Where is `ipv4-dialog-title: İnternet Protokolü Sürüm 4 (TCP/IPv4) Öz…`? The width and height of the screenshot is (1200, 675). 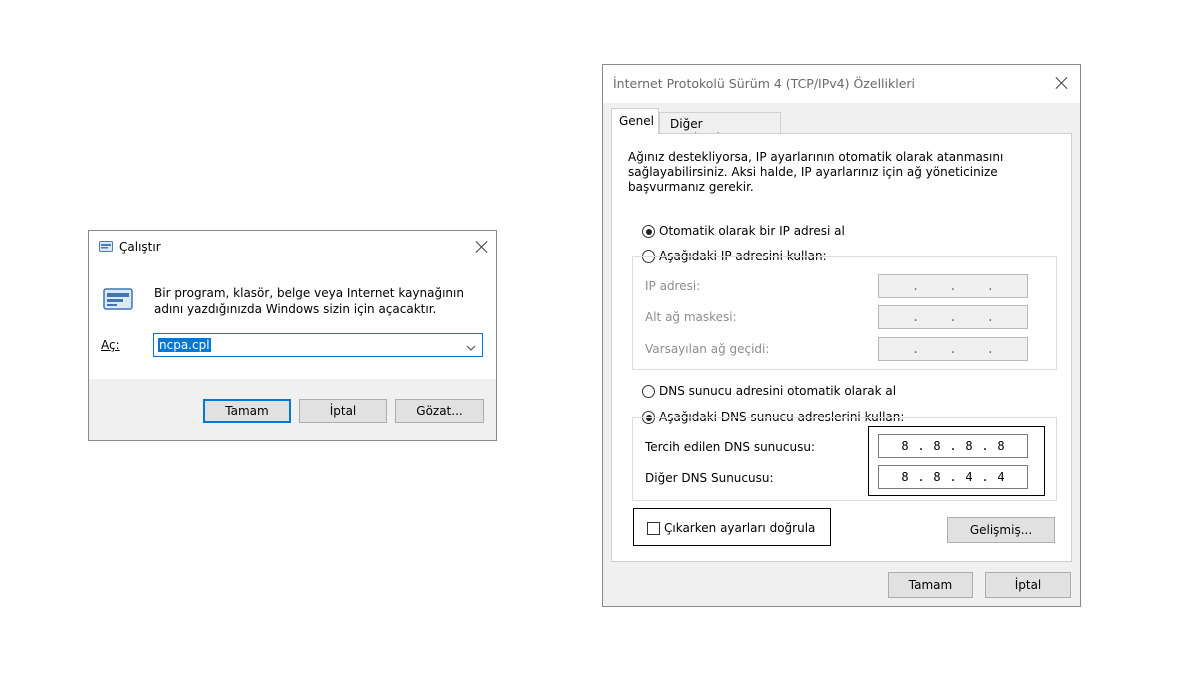 ipv4-dialog-title: İnternet Protokolü Sürüm 4 (TCP/IPv4) Öz… is located at coordinates (764, 83).